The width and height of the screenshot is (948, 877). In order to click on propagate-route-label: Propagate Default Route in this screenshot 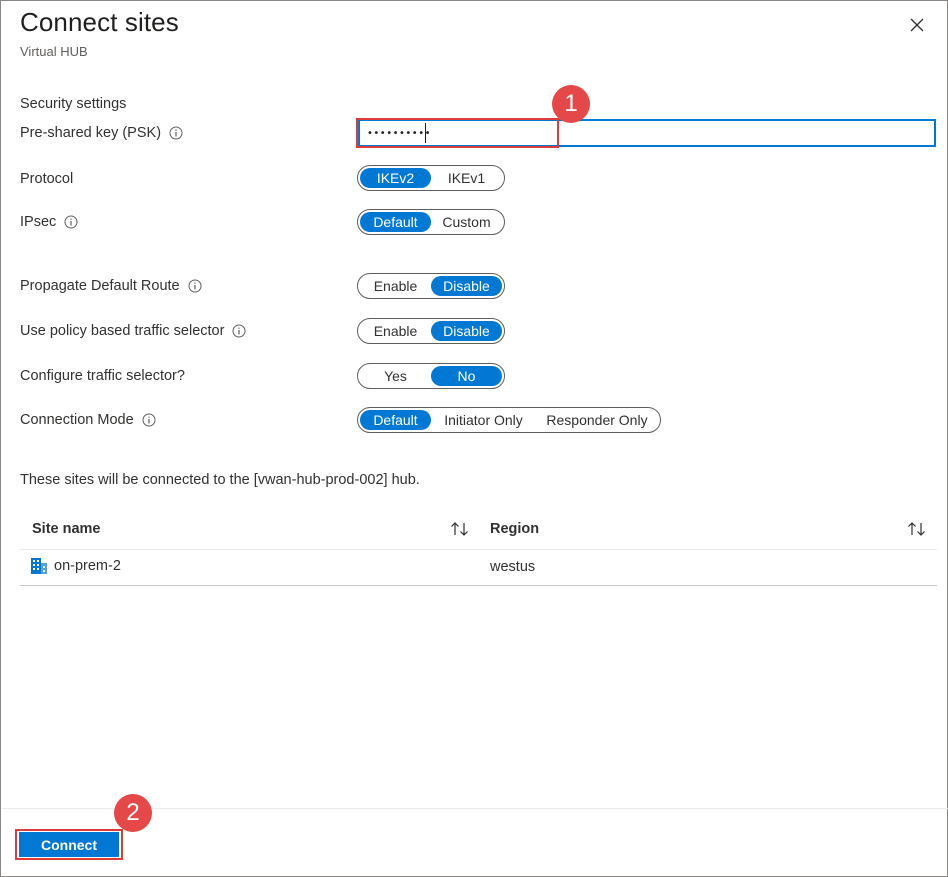, I will do `click(100, 286)`.